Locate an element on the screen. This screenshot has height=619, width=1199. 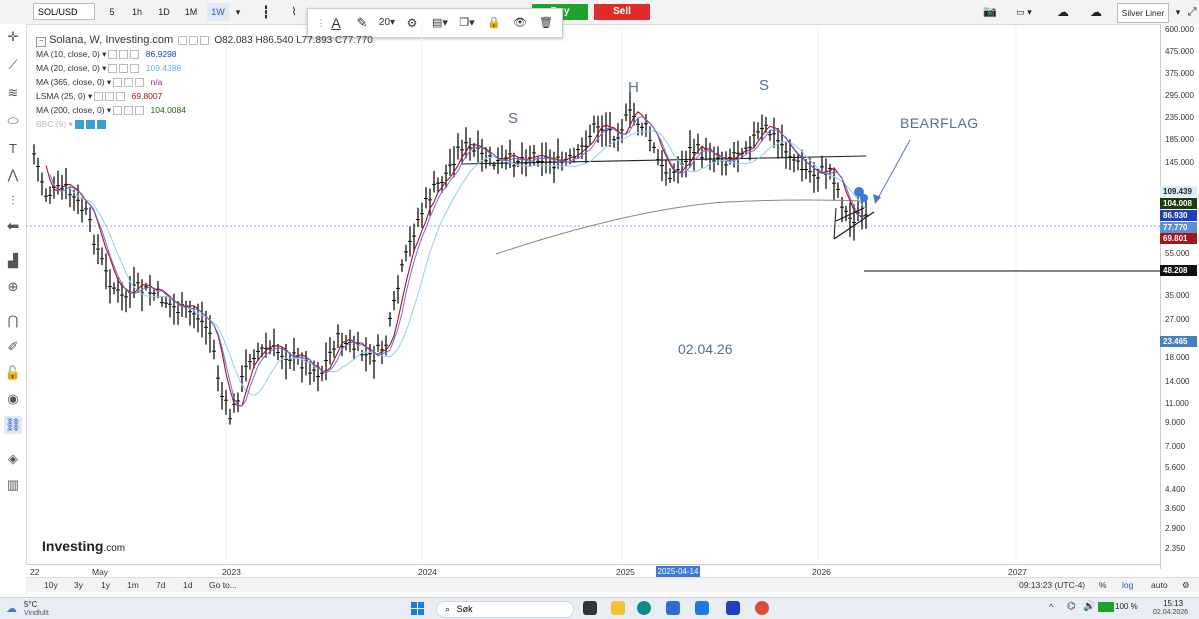
hide-drawings-icon: ◉ is located at coordinates (13, 399).